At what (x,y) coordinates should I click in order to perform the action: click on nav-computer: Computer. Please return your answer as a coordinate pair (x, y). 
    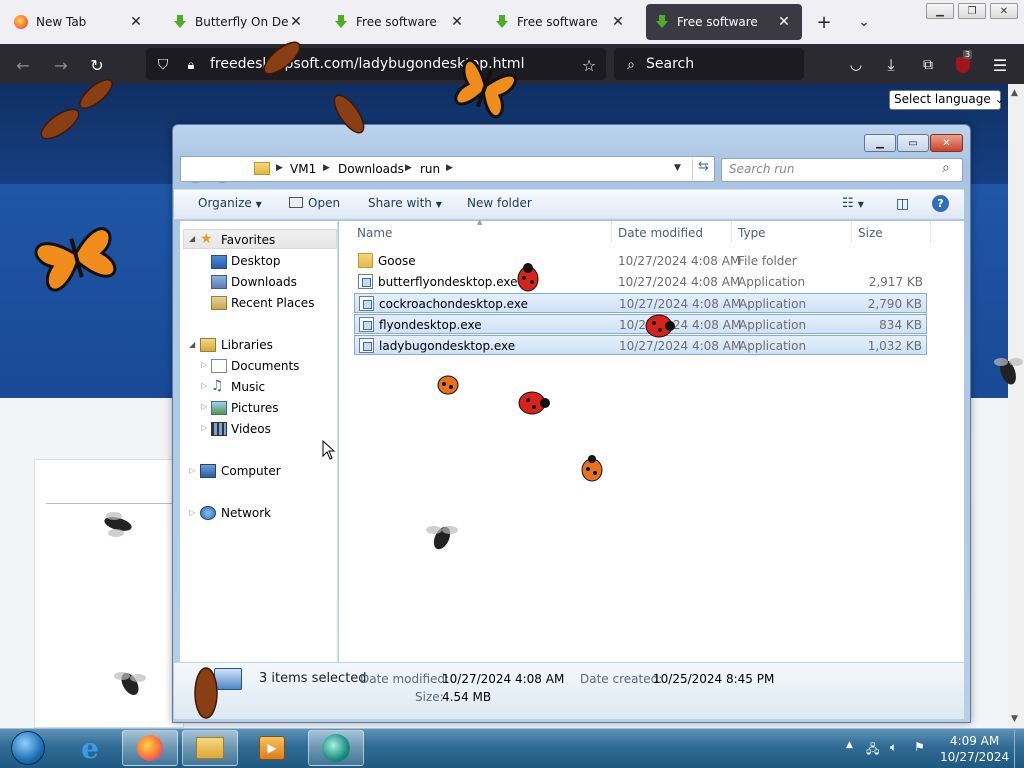
    Looking at the image, I should click on (251, 471).